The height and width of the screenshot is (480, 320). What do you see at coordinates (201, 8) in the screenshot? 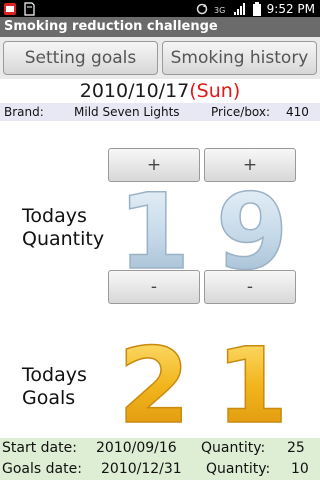
I see `sync-icon` at bounding box center [201, 8].